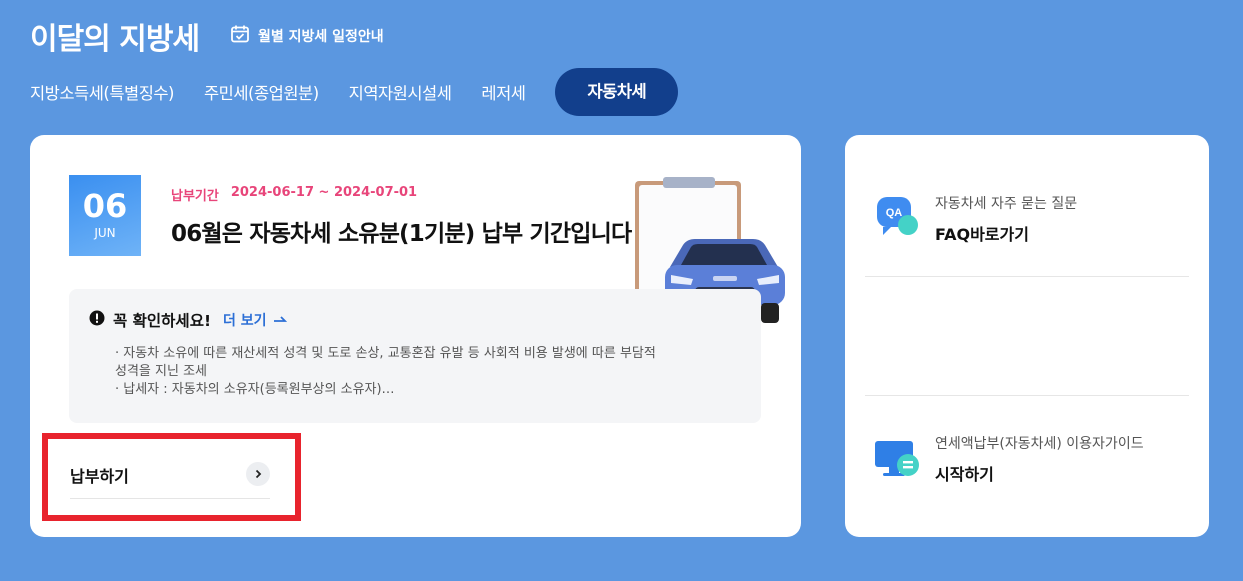  Describe the element at coordinates (162, 321) in the screenshot. I see `notice-title: 꼭 확인하세요!` at that location.